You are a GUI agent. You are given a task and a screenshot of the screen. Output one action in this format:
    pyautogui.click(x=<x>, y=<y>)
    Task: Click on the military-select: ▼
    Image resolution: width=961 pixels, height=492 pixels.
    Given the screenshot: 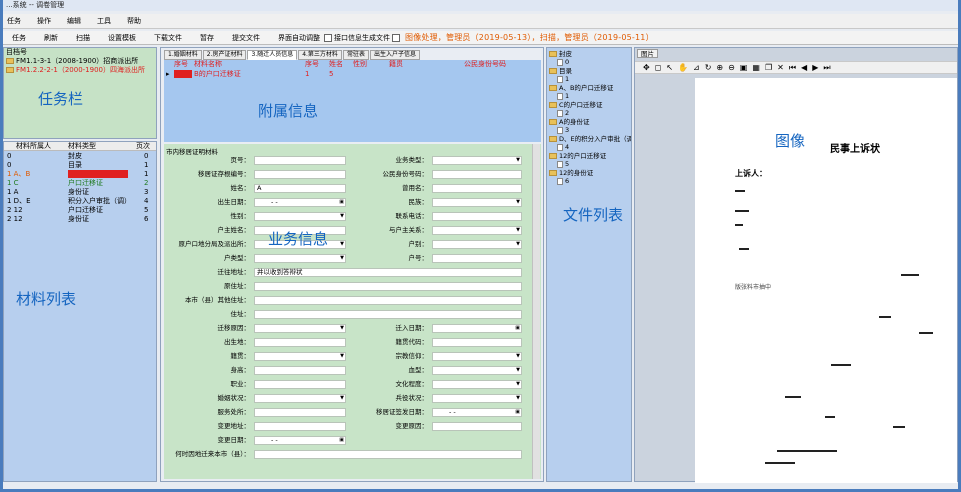 What is the action you would take?
    pyautogui.click(x=477, y=398)
    